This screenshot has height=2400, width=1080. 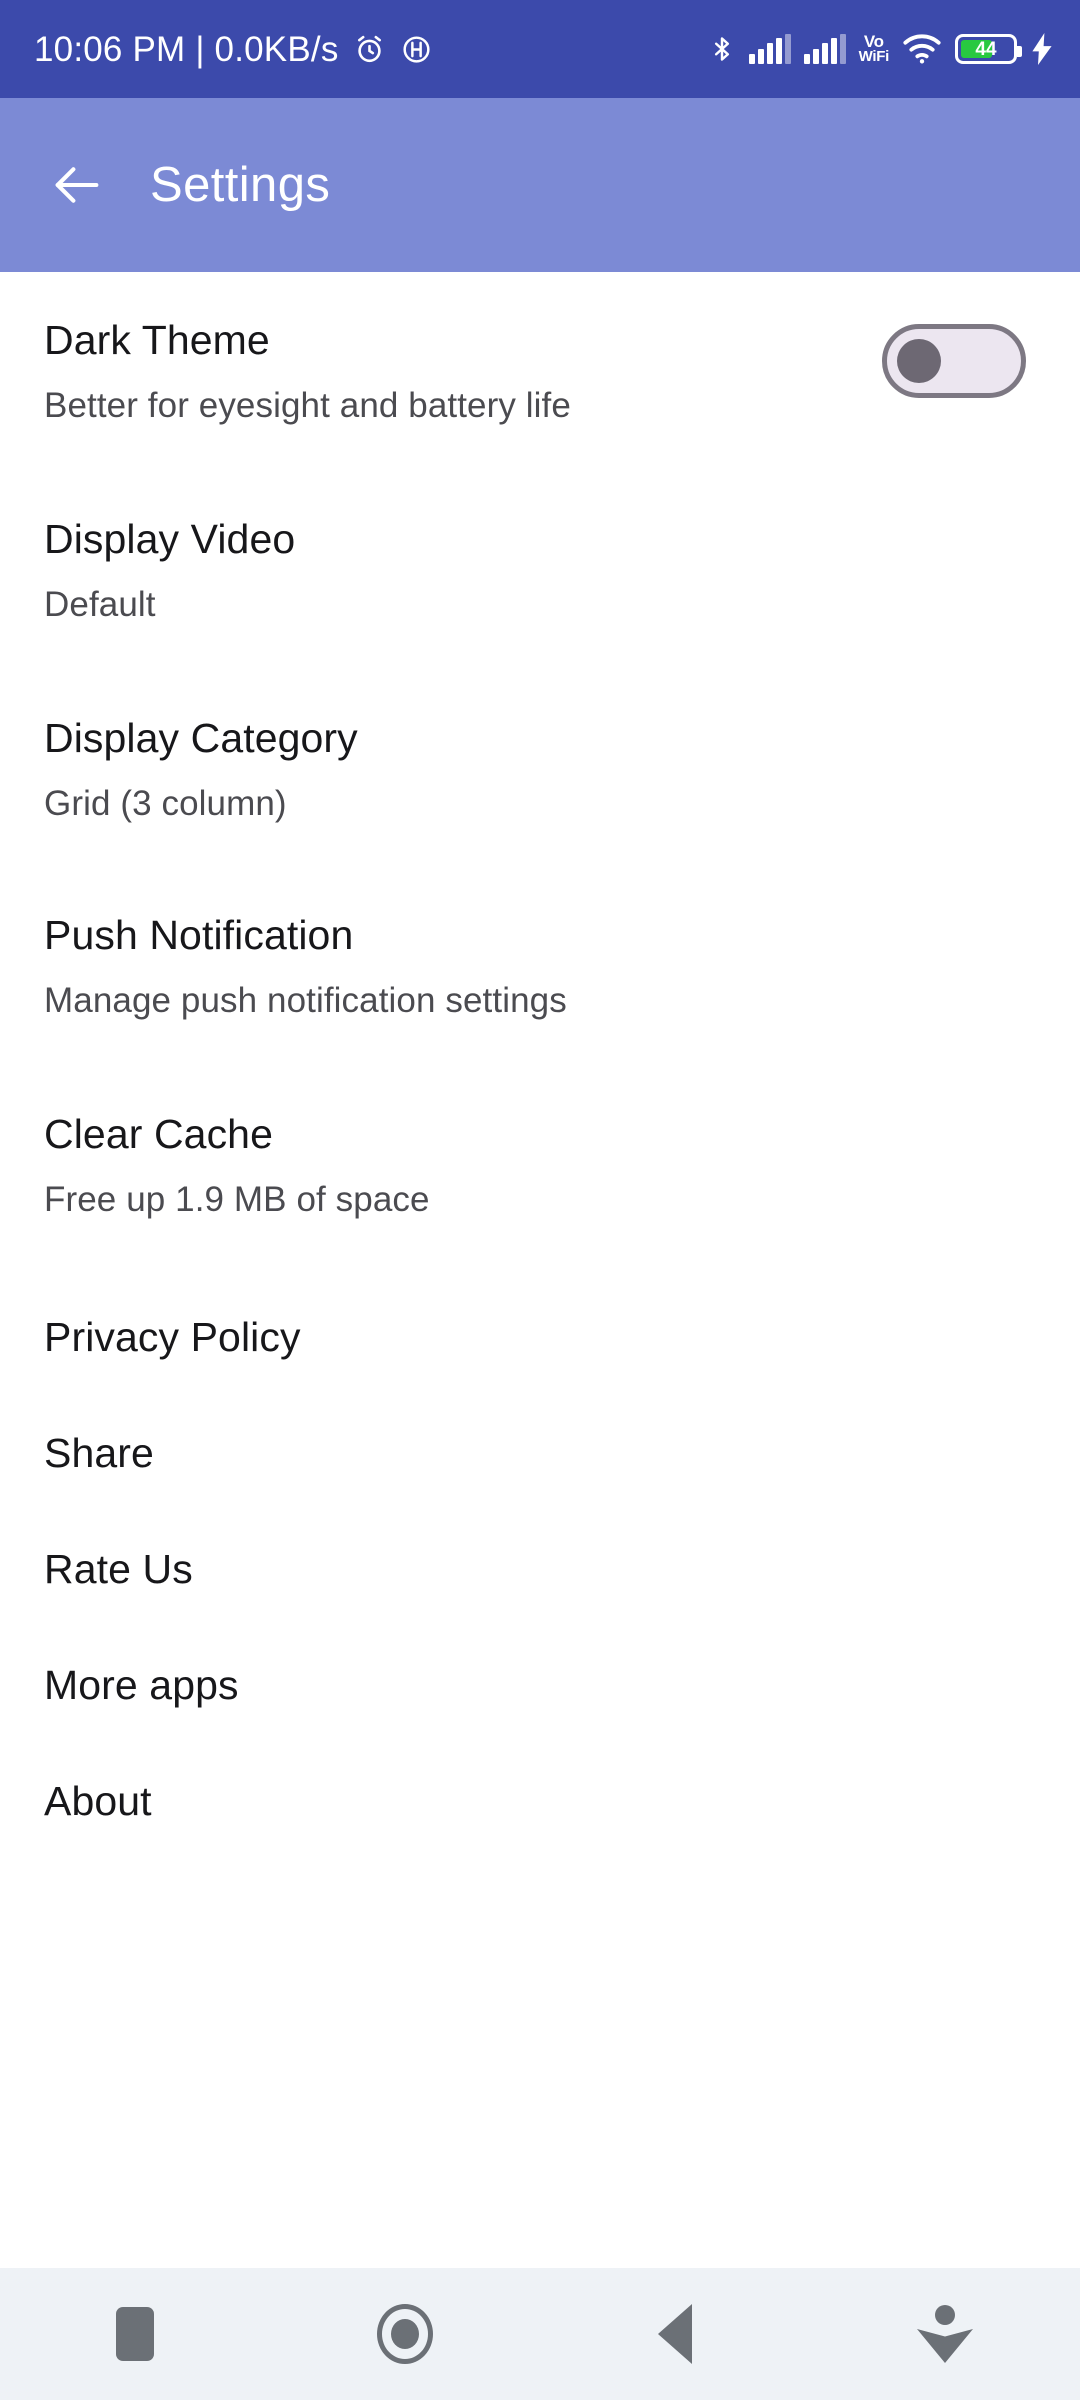 What do you see at coordinates (186, 49) in the screenshot?
I see `status-clock-and-network-speed: 10:06 PM | 0.0KB/s` at bounding box center [186, 49].